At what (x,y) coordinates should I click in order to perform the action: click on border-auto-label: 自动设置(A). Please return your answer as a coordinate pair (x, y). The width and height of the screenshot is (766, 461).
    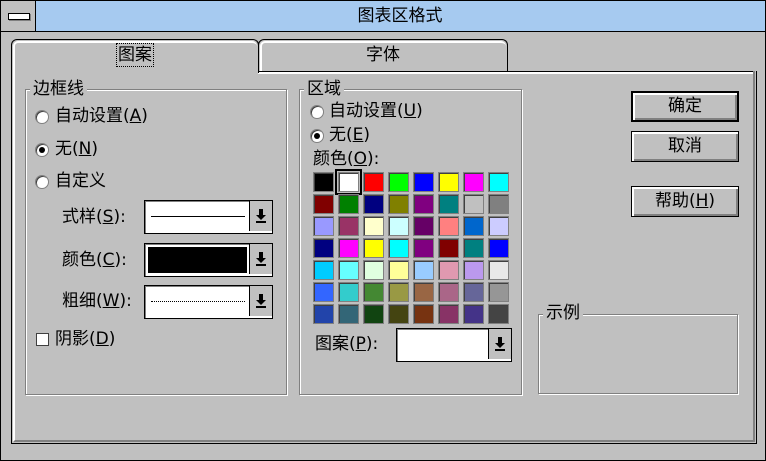
    Looking at the image, I should click on (101, 116).